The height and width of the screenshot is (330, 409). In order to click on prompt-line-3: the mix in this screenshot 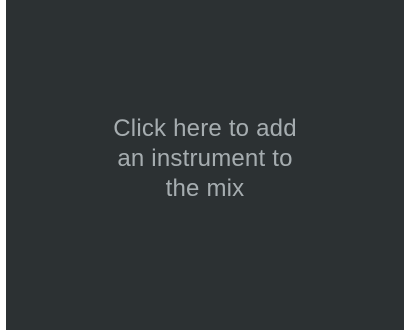, I will do `click(205, 188)`.